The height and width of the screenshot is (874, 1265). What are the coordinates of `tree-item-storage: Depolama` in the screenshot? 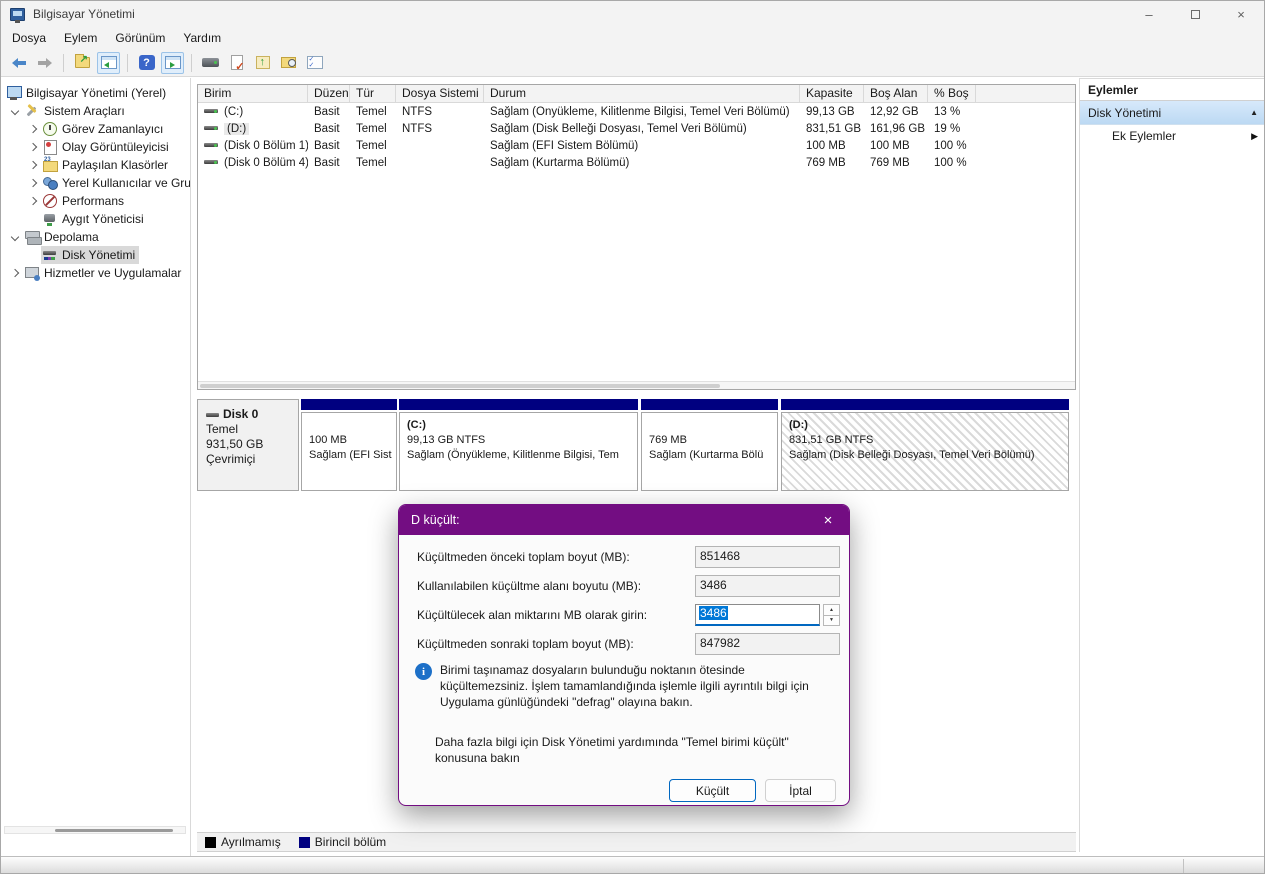 It's located at (95, 237).